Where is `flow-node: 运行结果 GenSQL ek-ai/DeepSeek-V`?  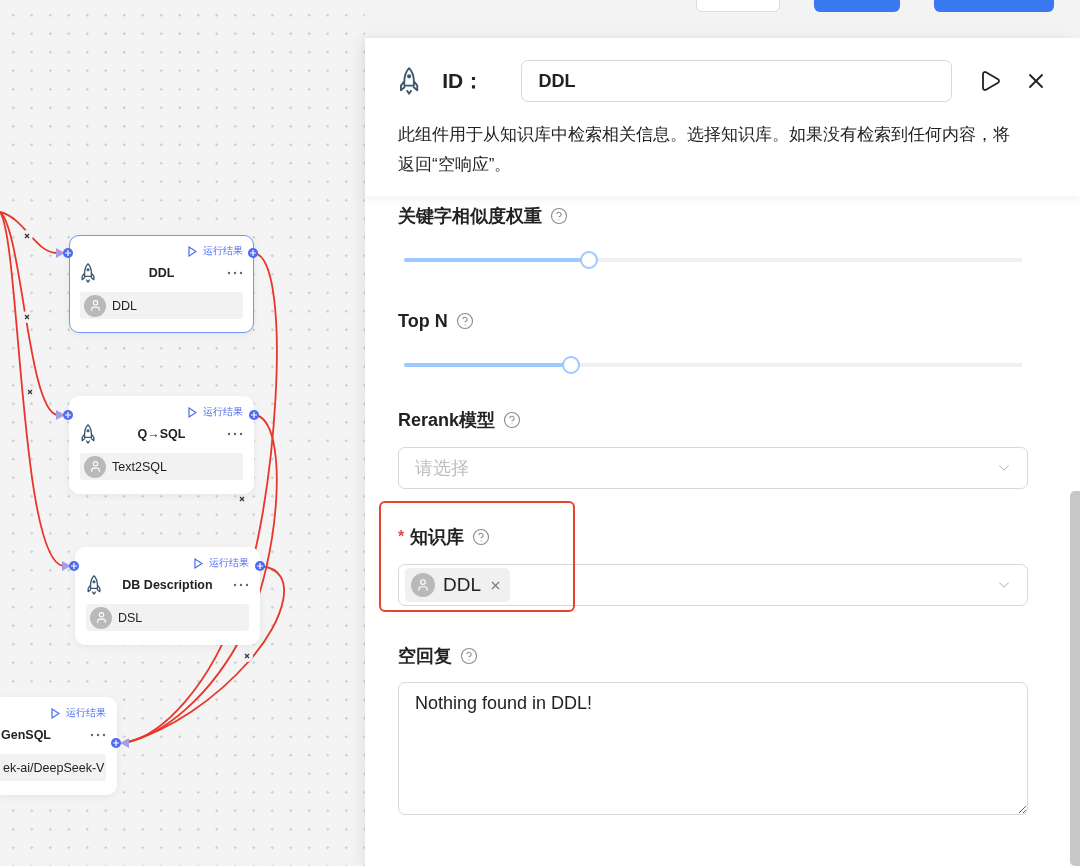 flow-node: 运行结果 GenSQL ek-ai/DeepSeek-V is located at coordinates (58, 746).